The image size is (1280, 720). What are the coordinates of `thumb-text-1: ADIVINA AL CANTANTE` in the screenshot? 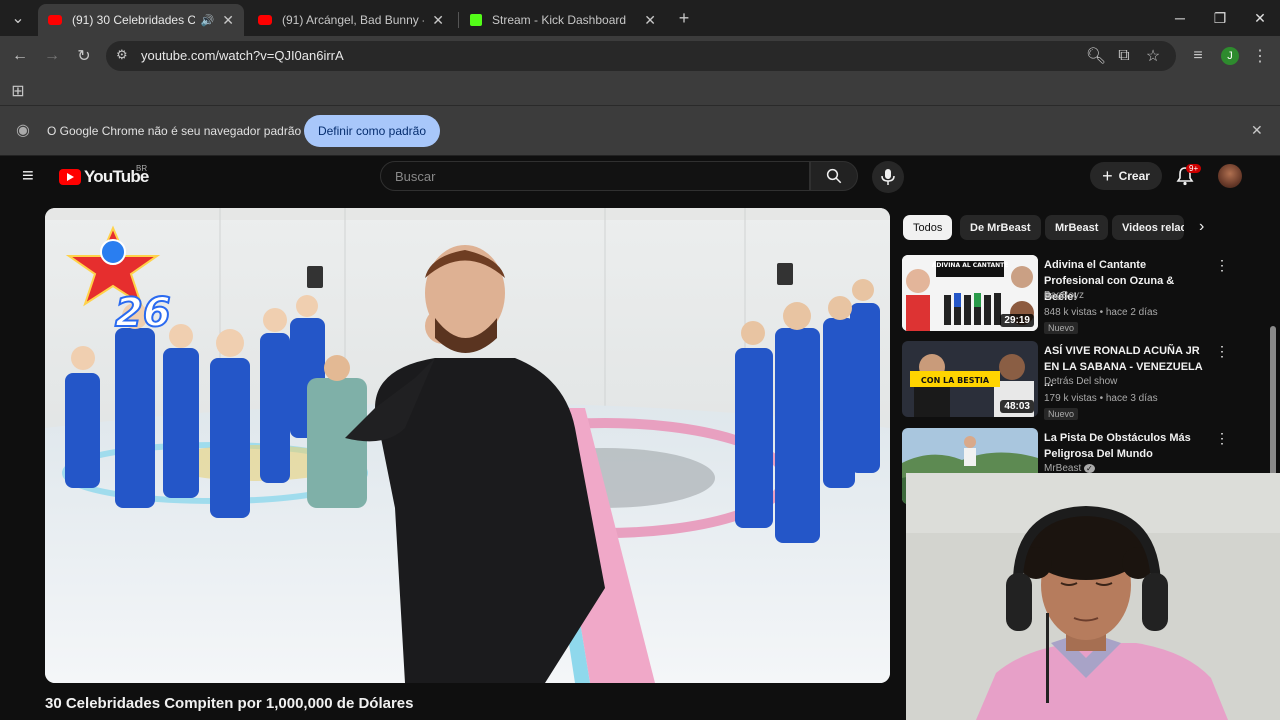 It's located at (970, 265).